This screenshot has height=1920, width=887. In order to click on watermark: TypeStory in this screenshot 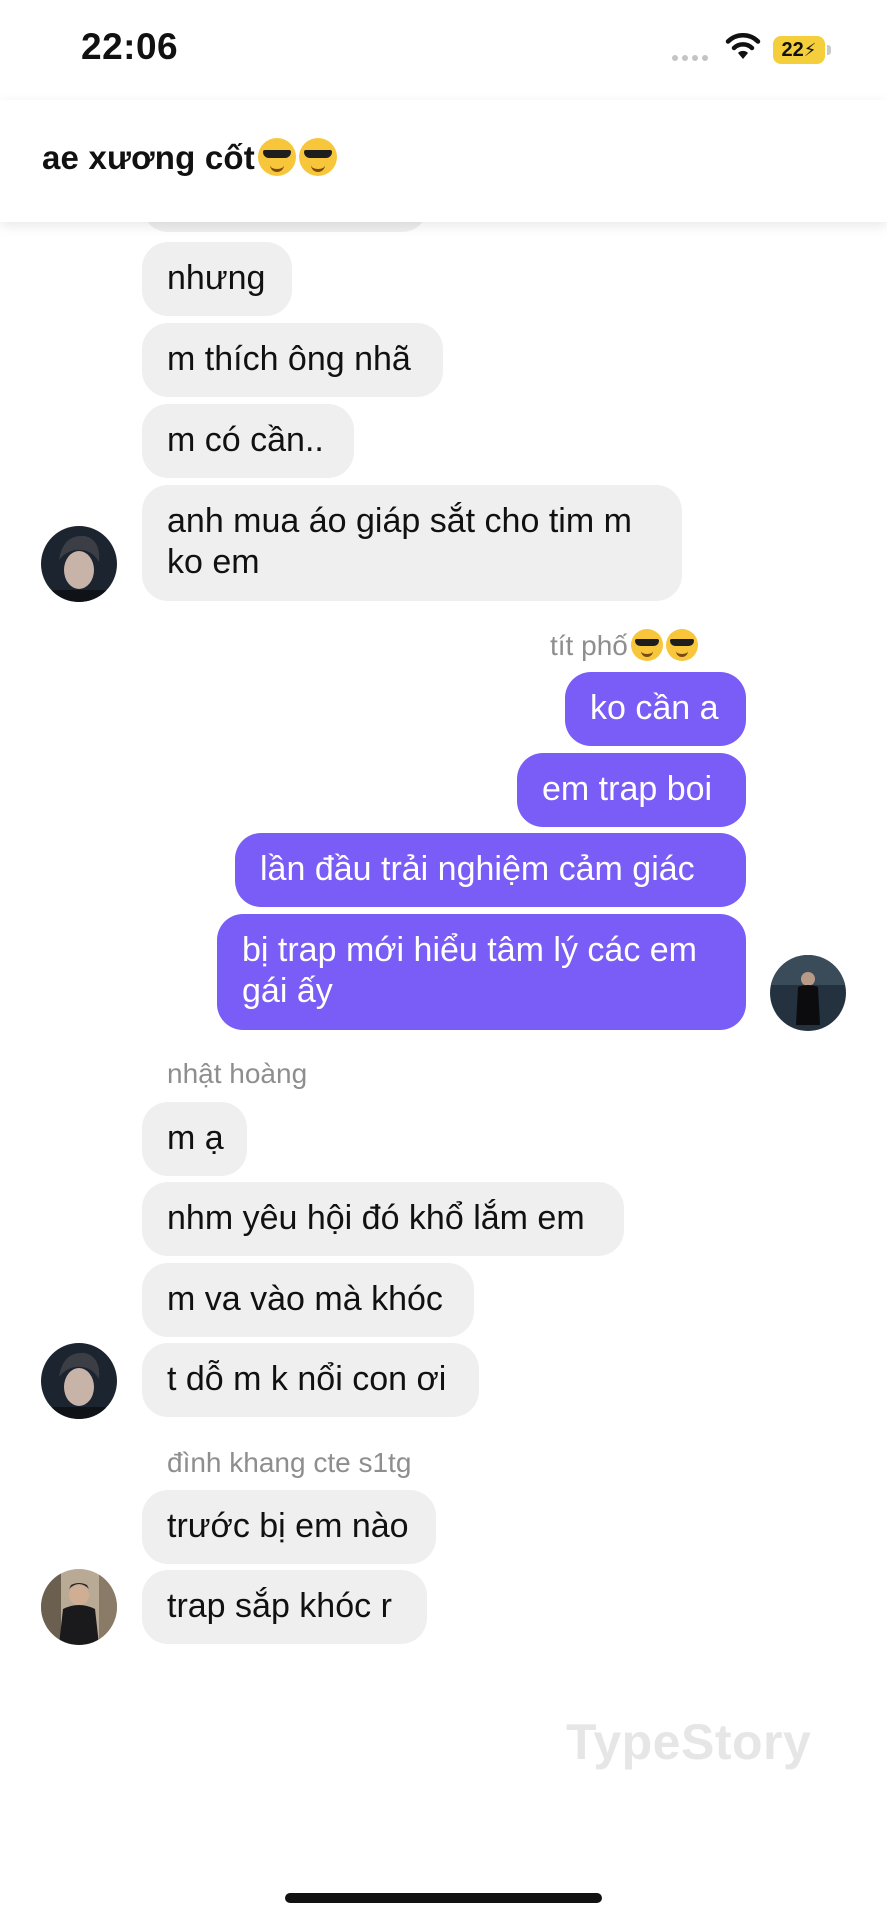, I will do `click(689, 1742)`.